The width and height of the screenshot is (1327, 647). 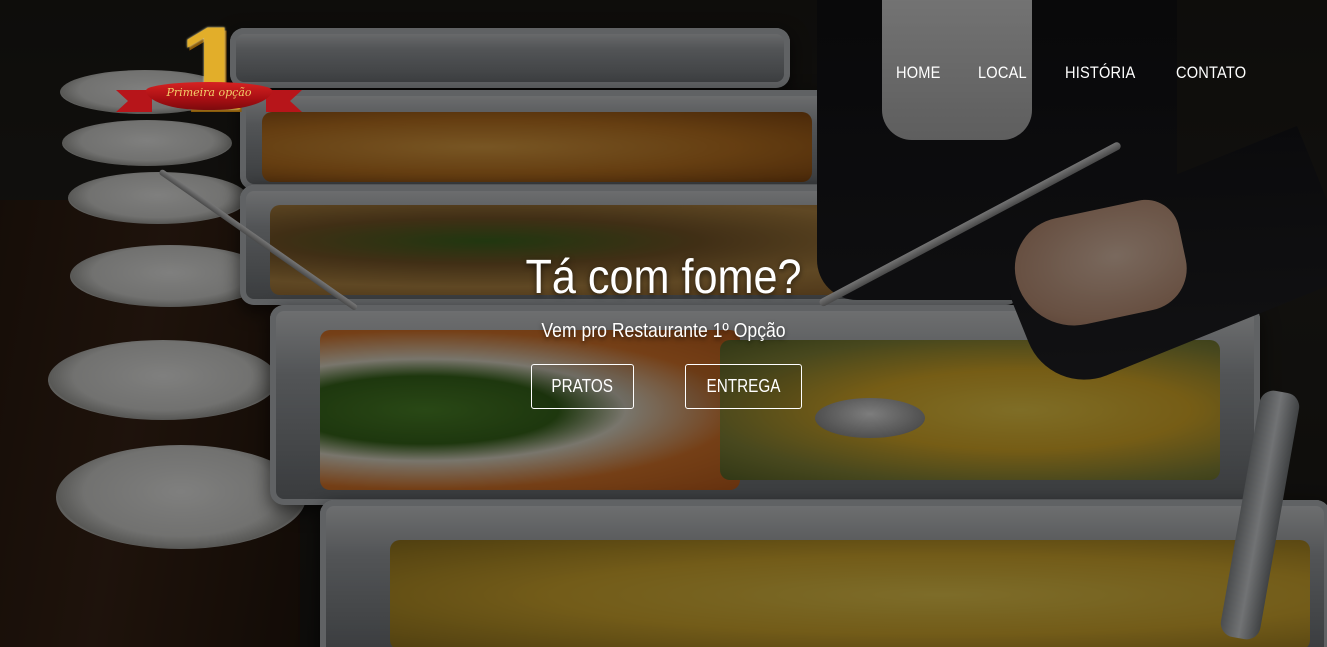 What do you see at coordinates (1100, 73) in the screenshot?
I see `nav-item-historia: HISTÓRIA` at bounding box center [1100, 73].